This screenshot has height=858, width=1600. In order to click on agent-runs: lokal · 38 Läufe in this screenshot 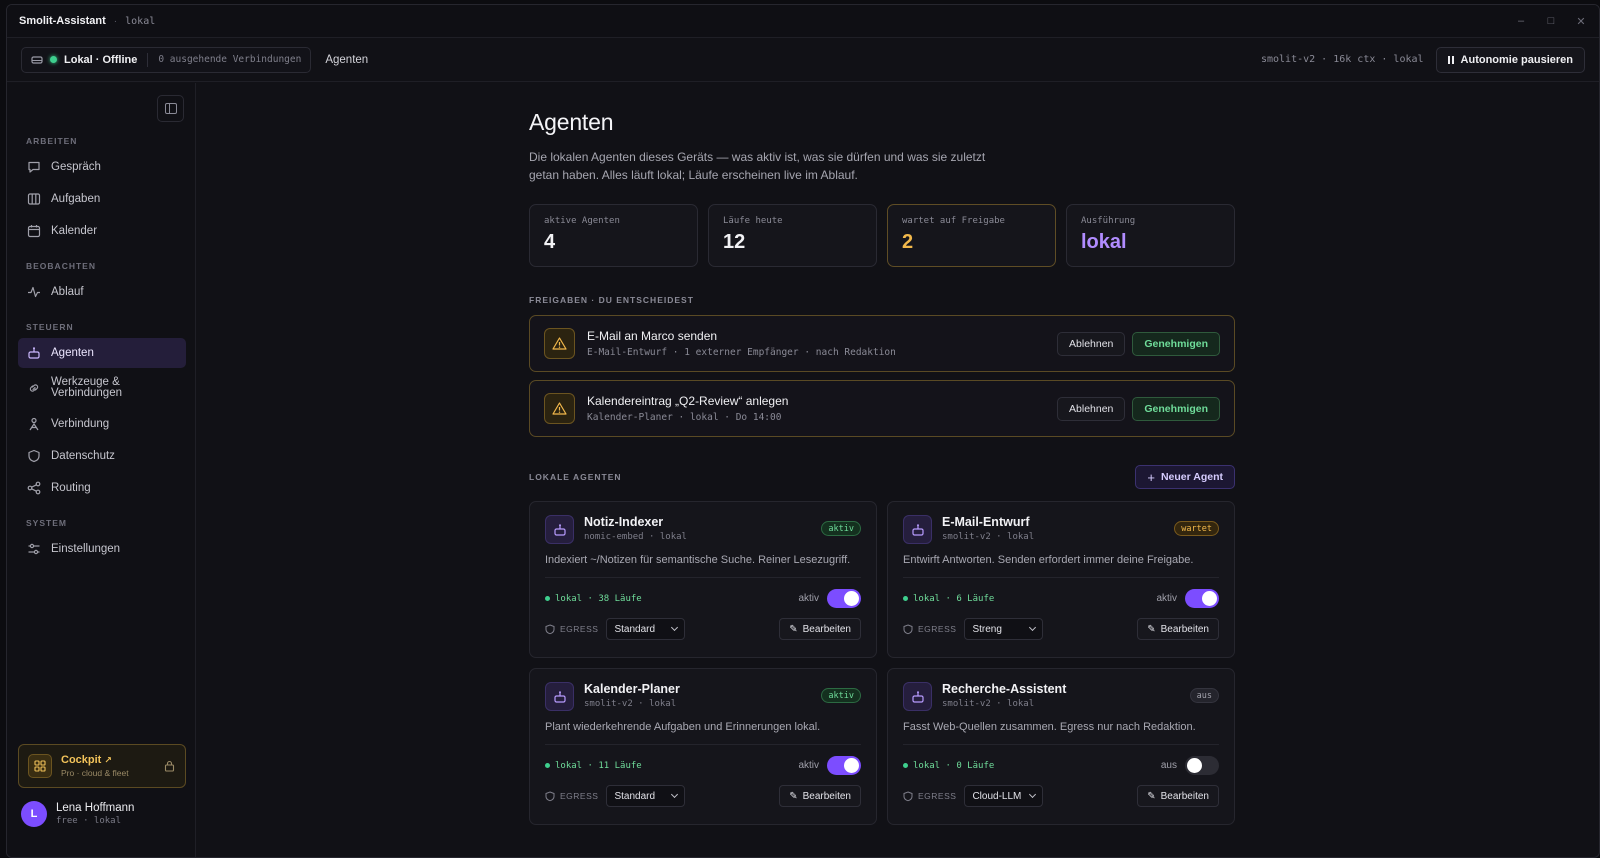, I will do `click(593, 599)`.